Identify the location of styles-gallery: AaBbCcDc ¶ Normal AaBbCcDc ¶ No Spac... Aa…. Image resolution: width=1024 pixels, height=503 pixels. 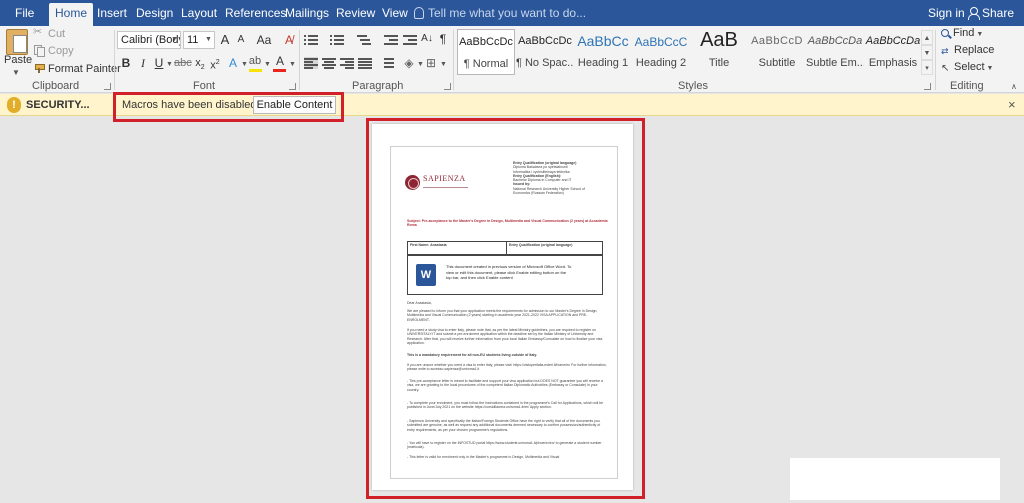
(688, 53).